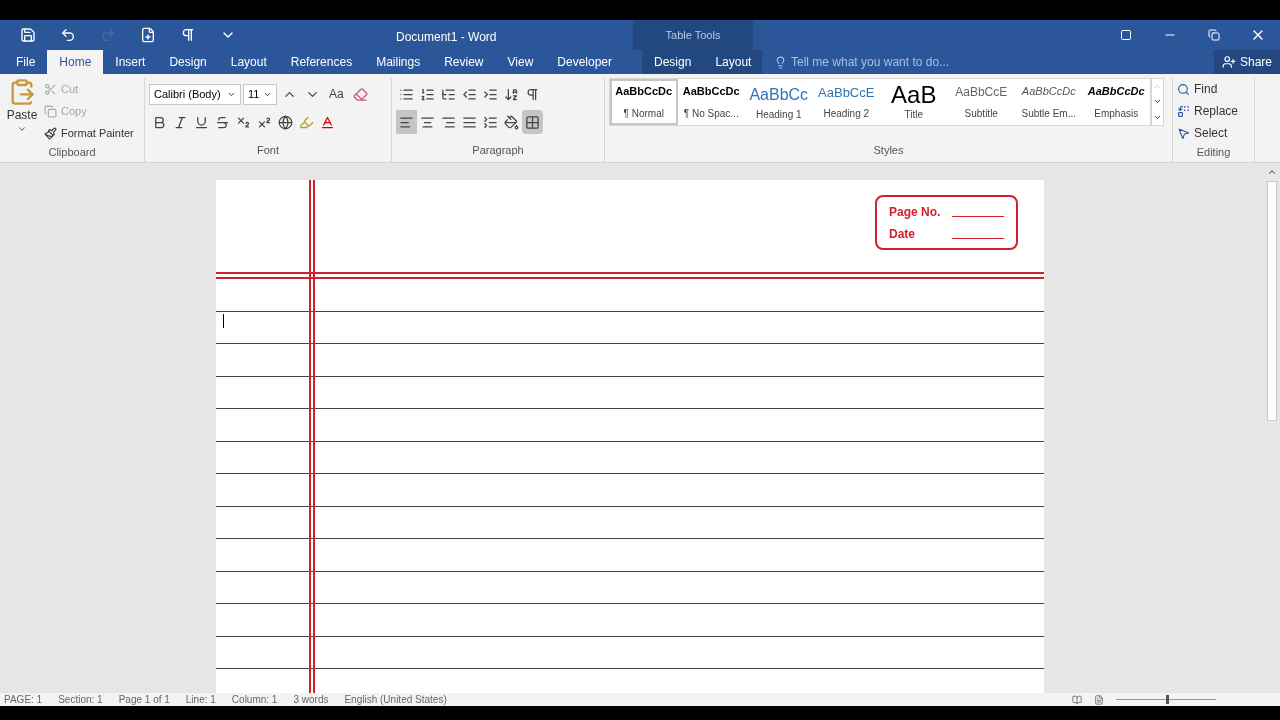  What do you see at coordinates (180, 122) in the screenshot?
I see `italic-icon` at bounding box center [180, 122].